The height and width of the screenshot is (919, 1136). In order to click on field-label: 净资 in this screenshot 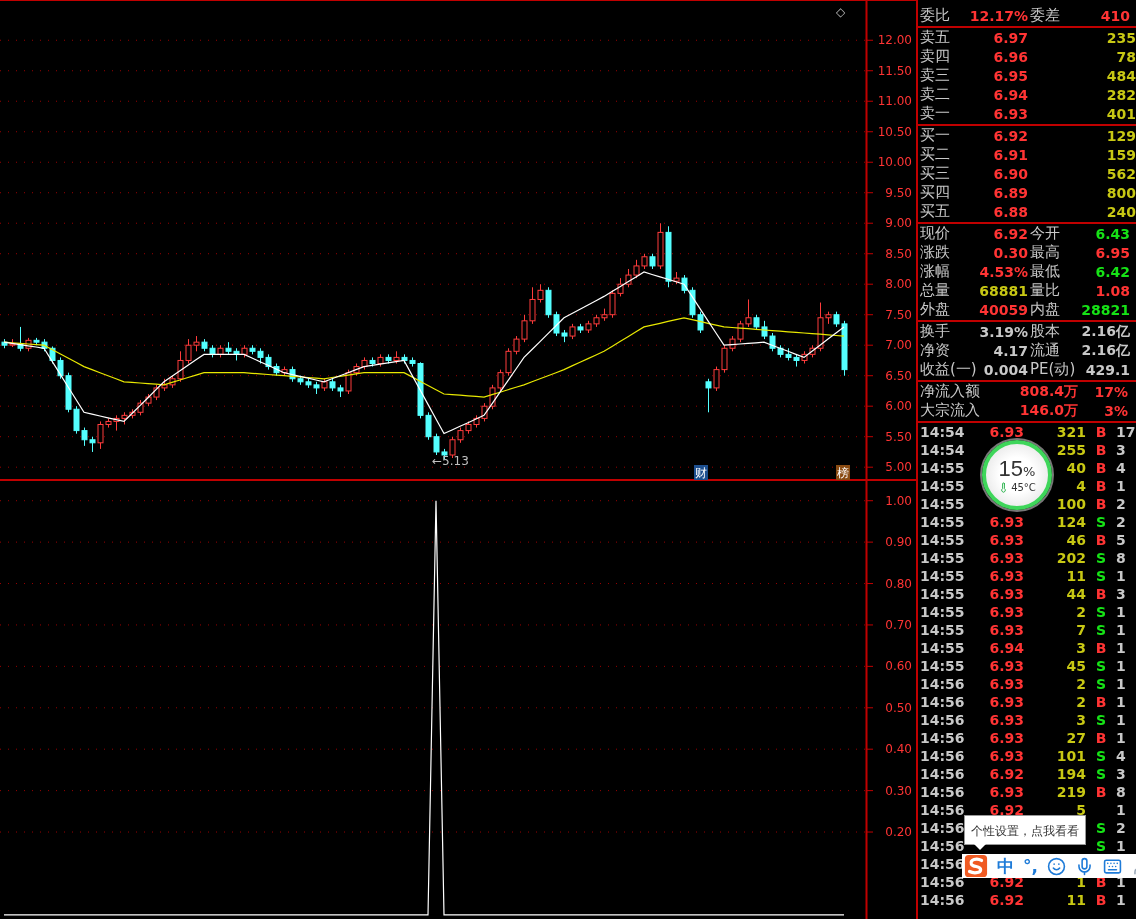, I will do `click(935, 350)`.